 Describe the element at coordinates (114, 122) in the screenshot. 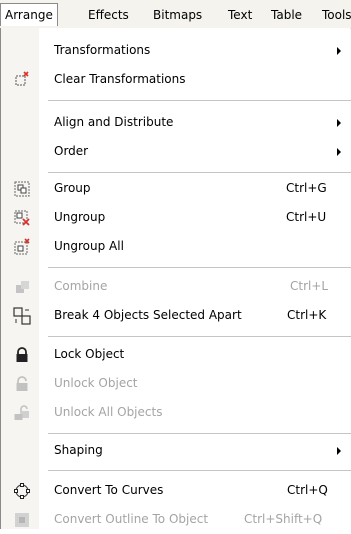

I see `menu-item-label: Align and Distribute` at that location.